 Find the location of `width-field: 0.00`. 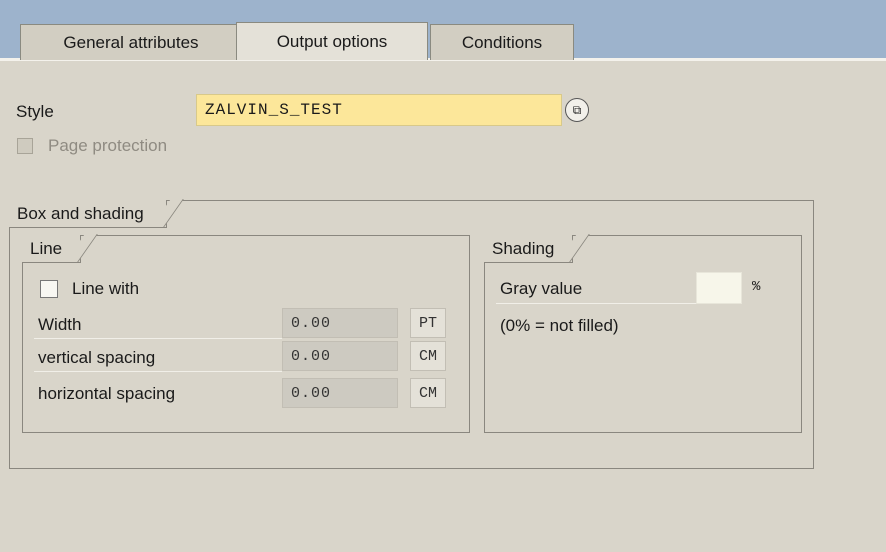

width-field: 0.00 is located at coordinates (340, 323).